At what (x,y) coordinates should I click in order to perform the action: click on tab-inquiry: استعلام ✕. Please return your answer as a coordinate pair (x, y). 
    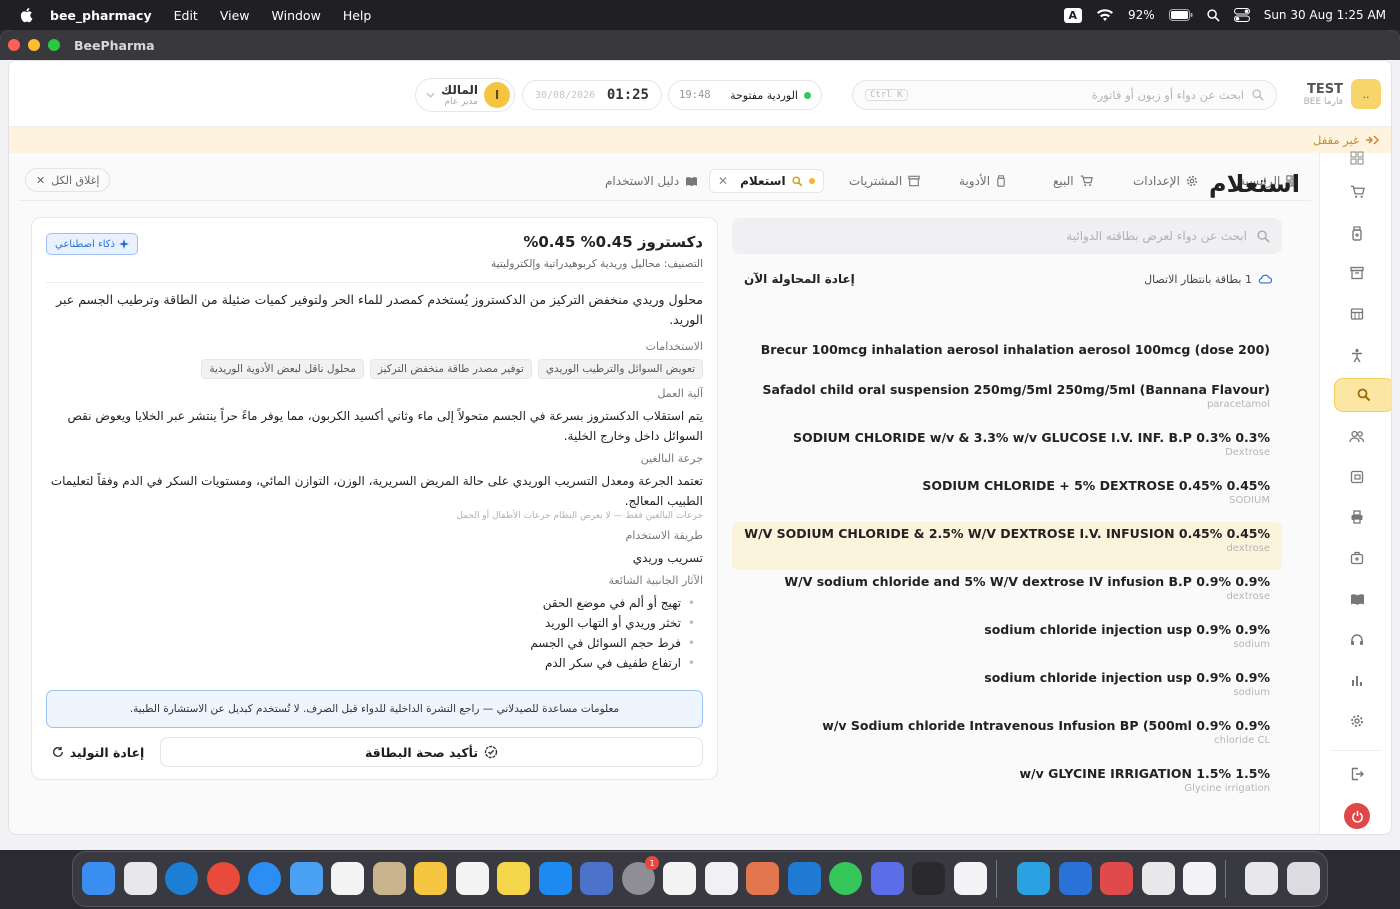
    Looking at the image, I should click on (766, 181).